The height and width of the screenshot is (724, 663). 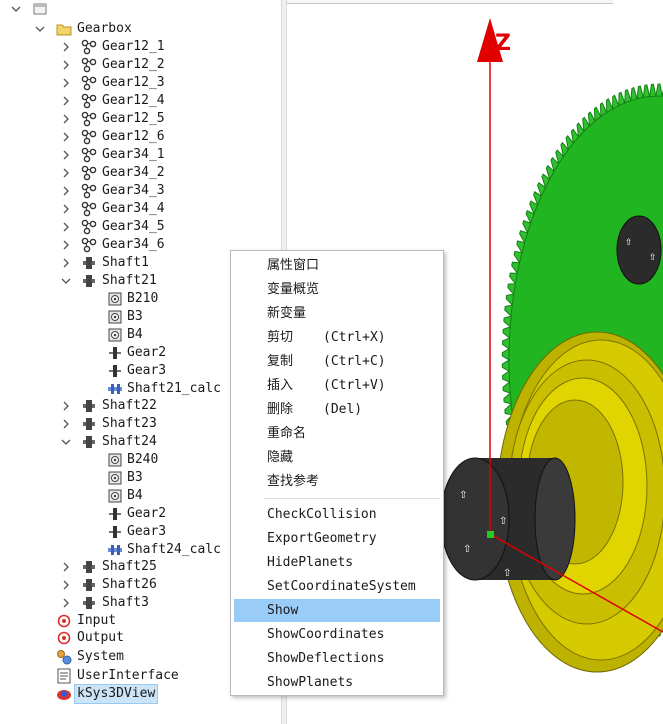 I want to click on menu-item-label: 新变量, so click(x=287, y=313).